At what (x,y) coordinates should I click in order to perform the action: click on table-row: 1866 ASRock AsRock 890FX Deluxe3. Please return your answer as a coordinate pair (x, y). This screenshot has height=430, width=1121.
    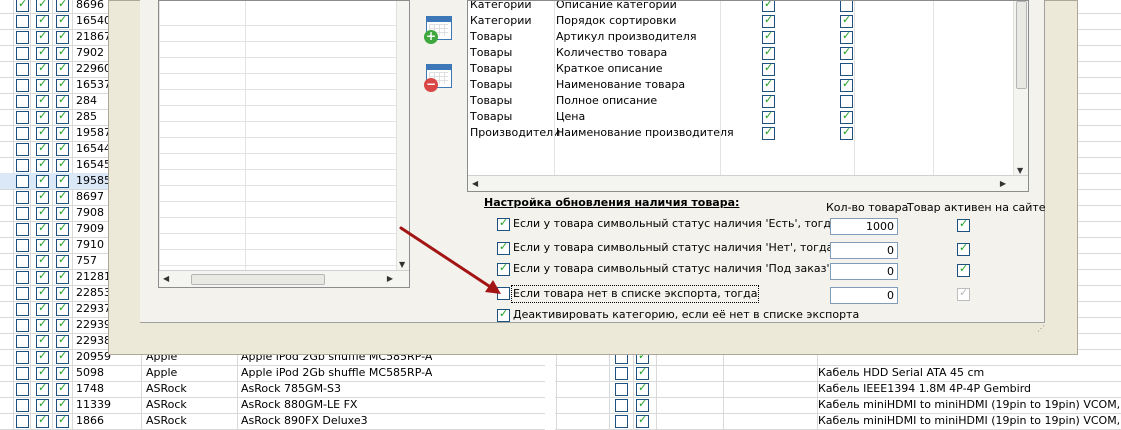
    Looking at the image, I should click on (272, 421).